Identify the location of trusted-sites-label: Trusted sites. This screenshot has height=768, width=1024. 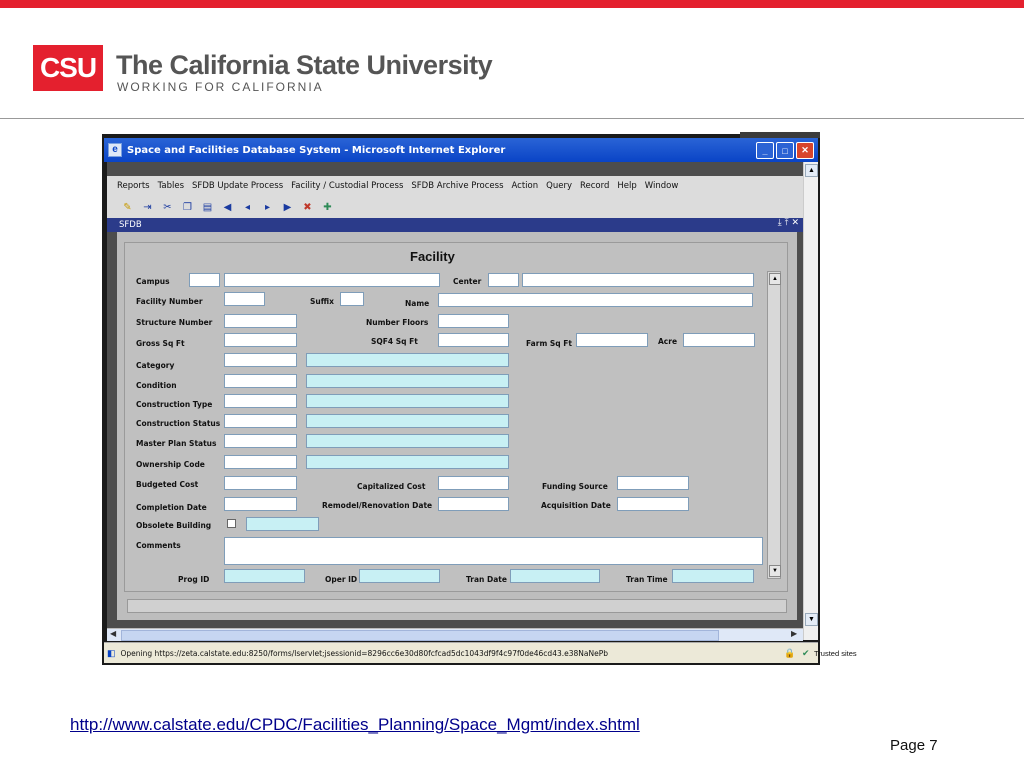
(835, 653).